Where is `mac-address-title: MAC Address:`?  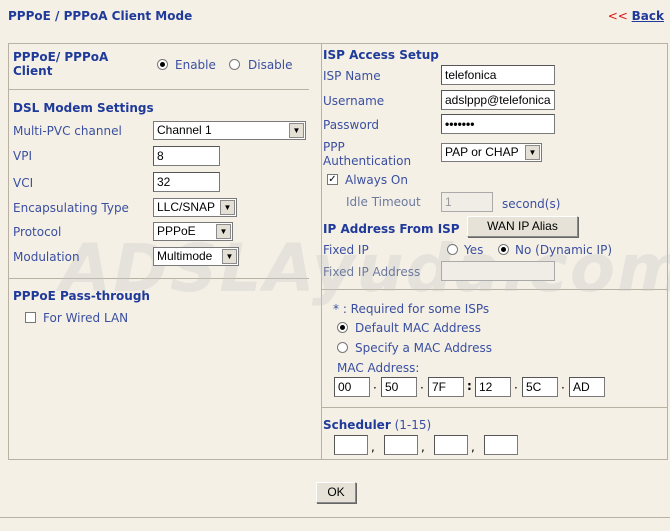
mac-address-title: MAC Address: is located at coordinates (378, 368).